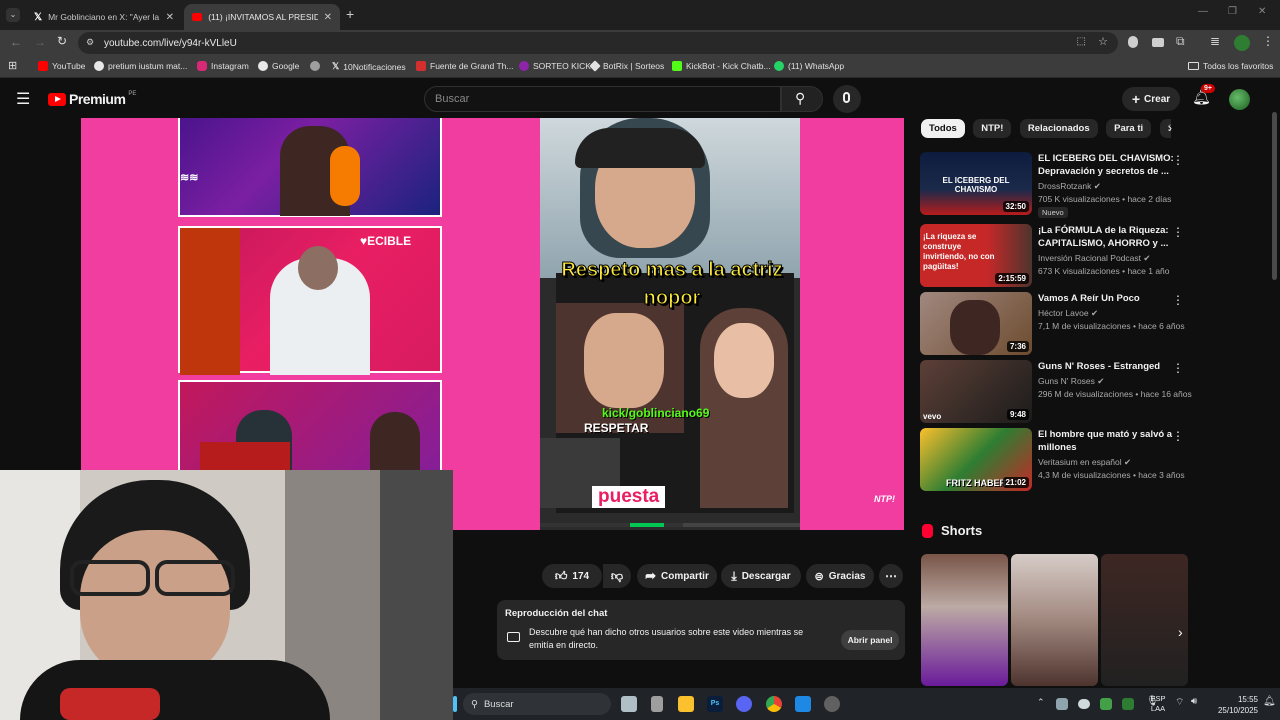 This screenshot has height=720, width=1280. Describe the element at coordinates (1090, 258) in the screenshot. I see `channel-label: Inversión Racional Podcast` at that location.